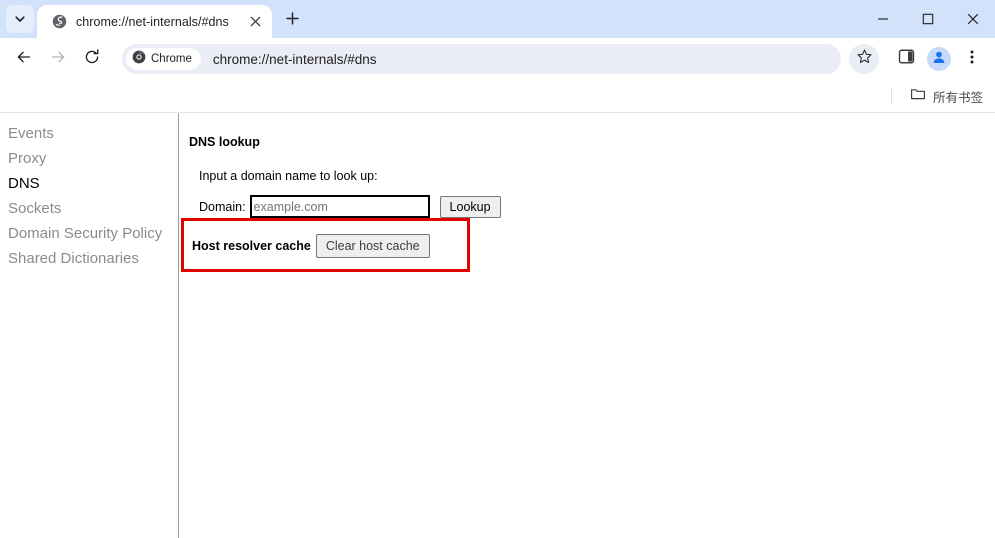  I want to click on profile-avatar-icon, so click(939, 59).